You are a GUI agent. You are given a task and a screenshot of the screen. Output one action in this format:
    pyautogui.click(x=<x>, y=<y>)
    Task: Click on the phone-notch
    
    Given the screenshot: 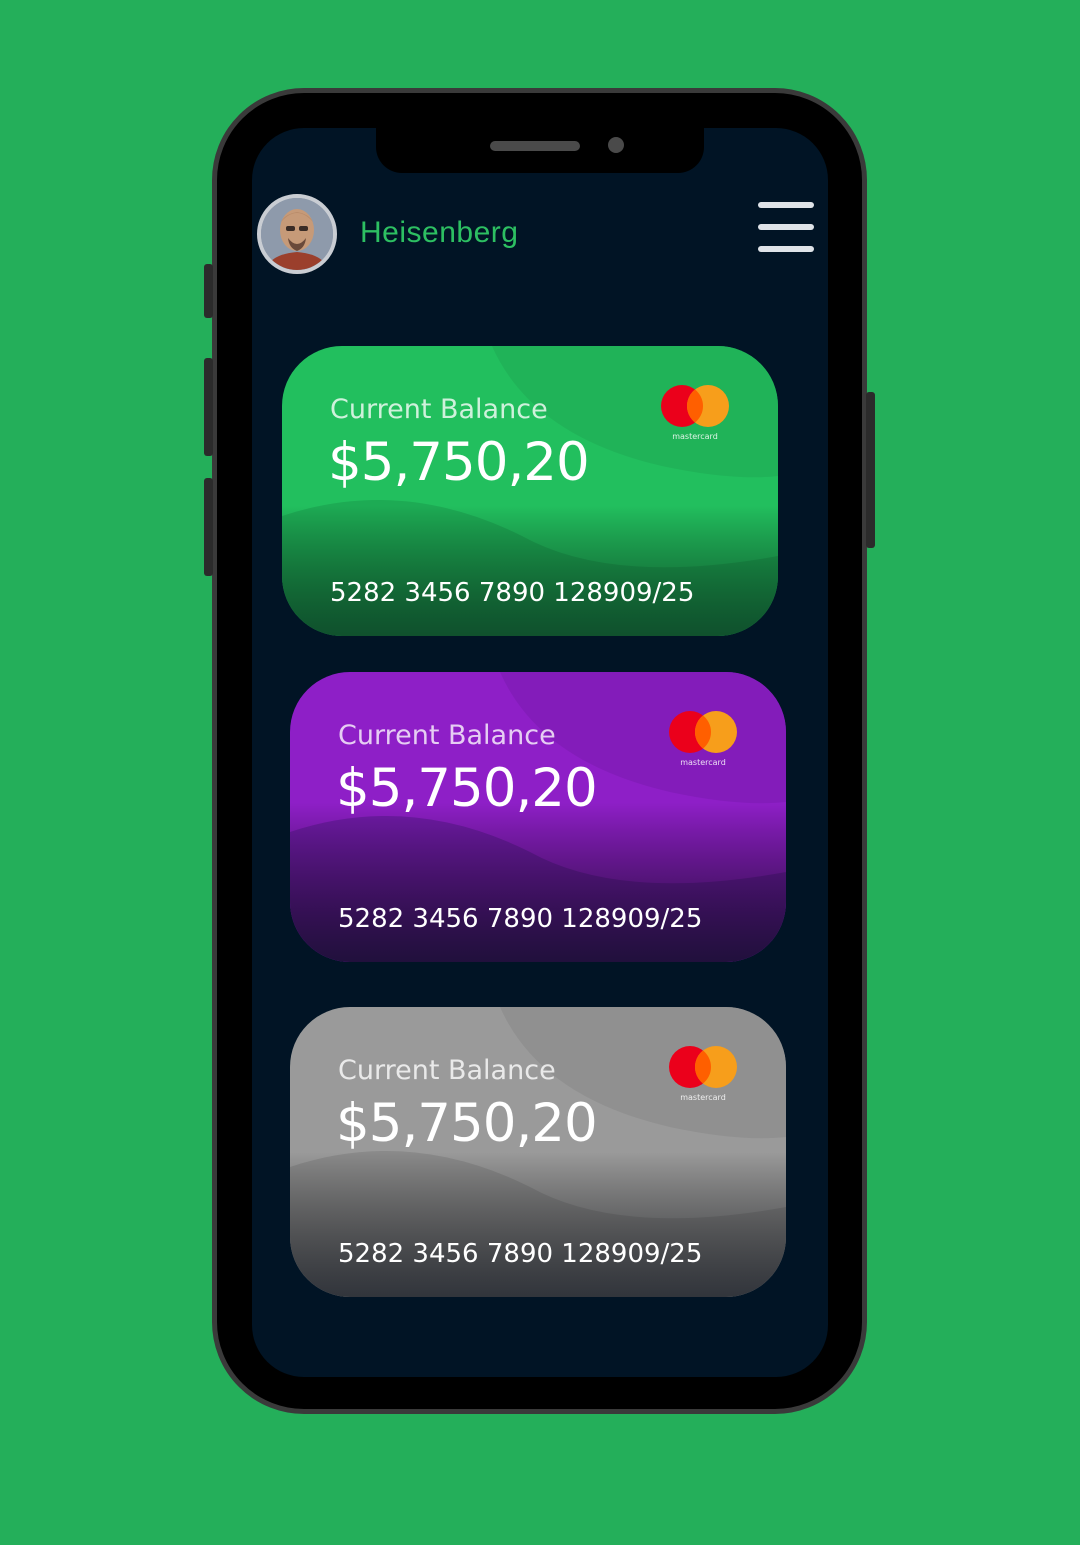 What is the action you would take?
    pyautogui.click(x=540, y=150)
    